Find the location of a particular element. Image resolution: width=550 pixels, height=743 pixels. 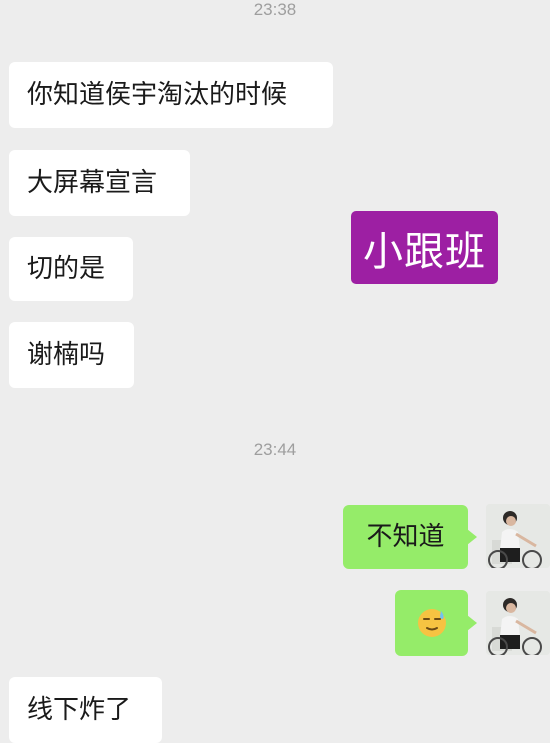

sticker-text: 小跟班 is located at coordinates (424, 251).